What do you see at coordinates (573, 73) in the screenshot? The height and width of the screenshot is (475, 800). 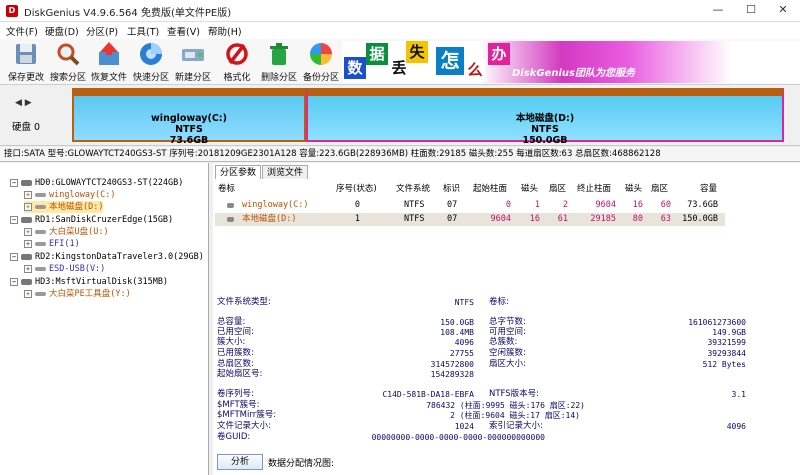 I see `banner-brand-text: DiskGenius团队为您服务` at bounding box center [573, 73].